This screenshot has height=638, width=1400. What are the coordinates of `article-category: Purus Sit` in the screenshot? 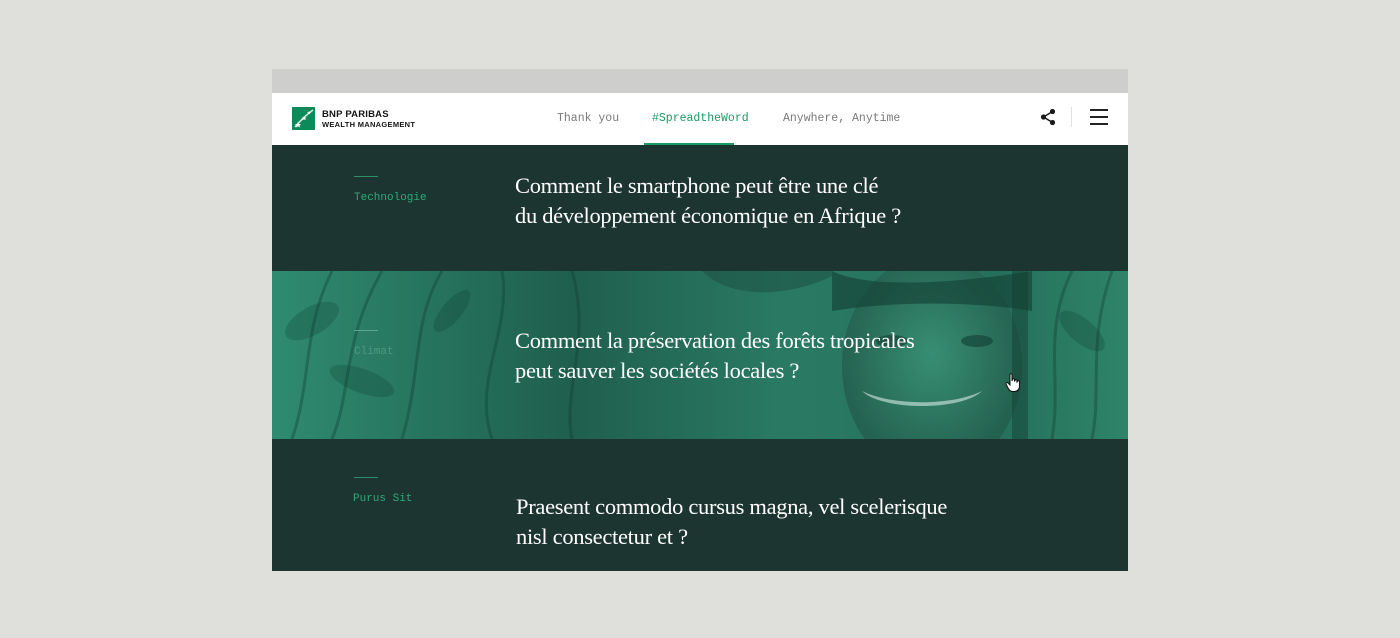 It's located at (382, 499).